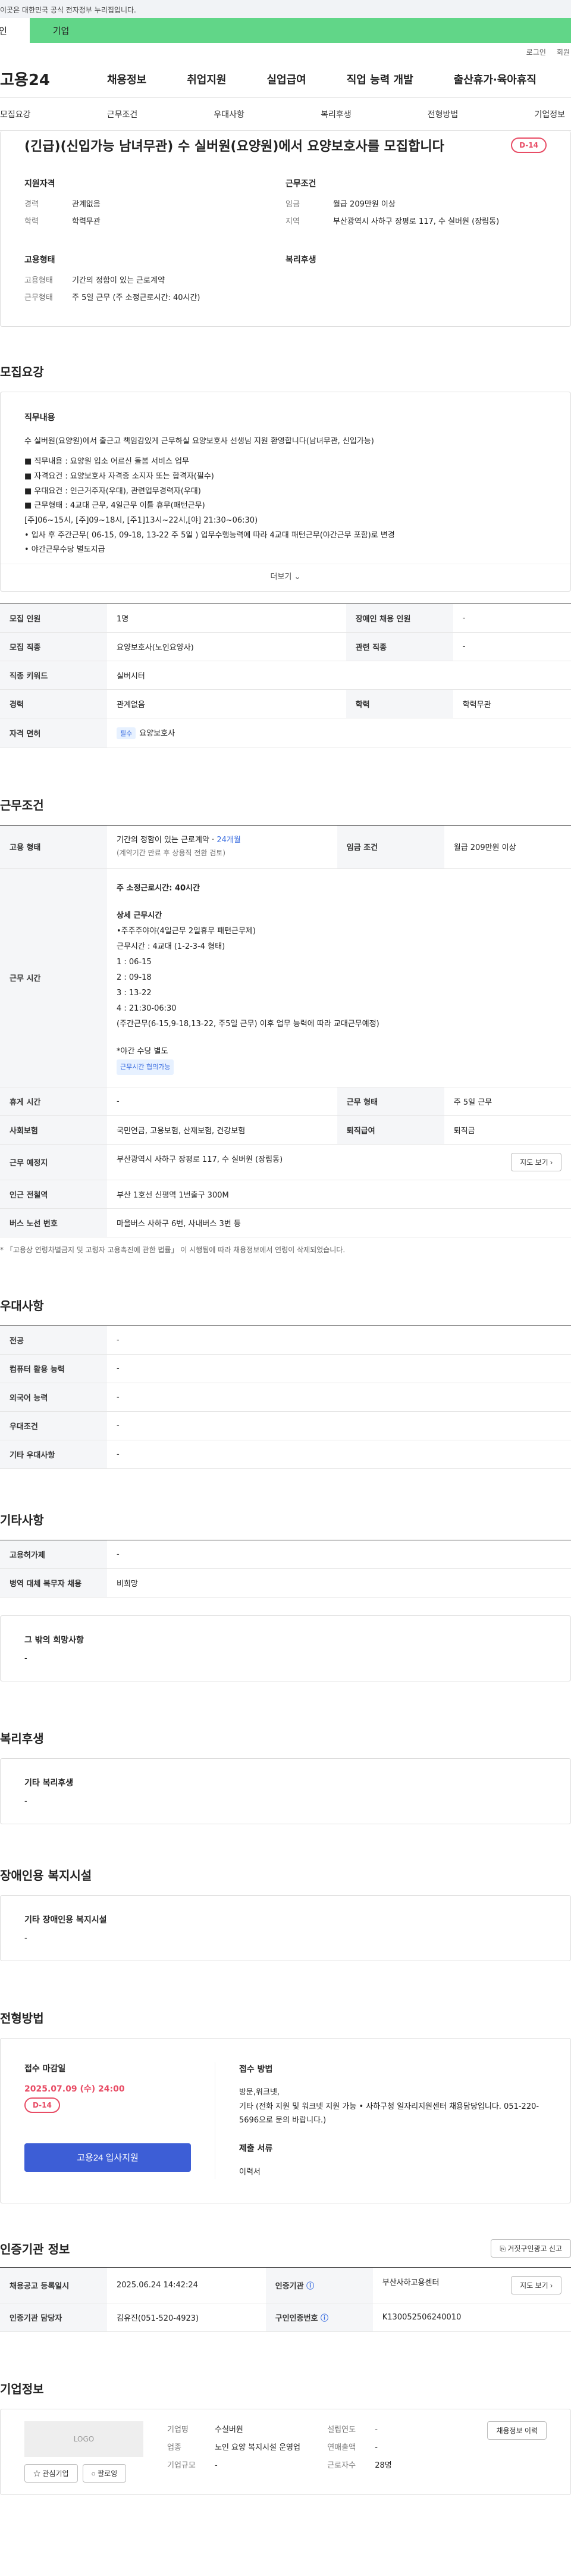 The height and width of the screenshot is (2576, 571). Describe the element at coordinates (200, 1159) in the screenshot. I see `place-value: 부산광역시 사하구 장평로 117, 수 실버원 (장림동)` at that location.